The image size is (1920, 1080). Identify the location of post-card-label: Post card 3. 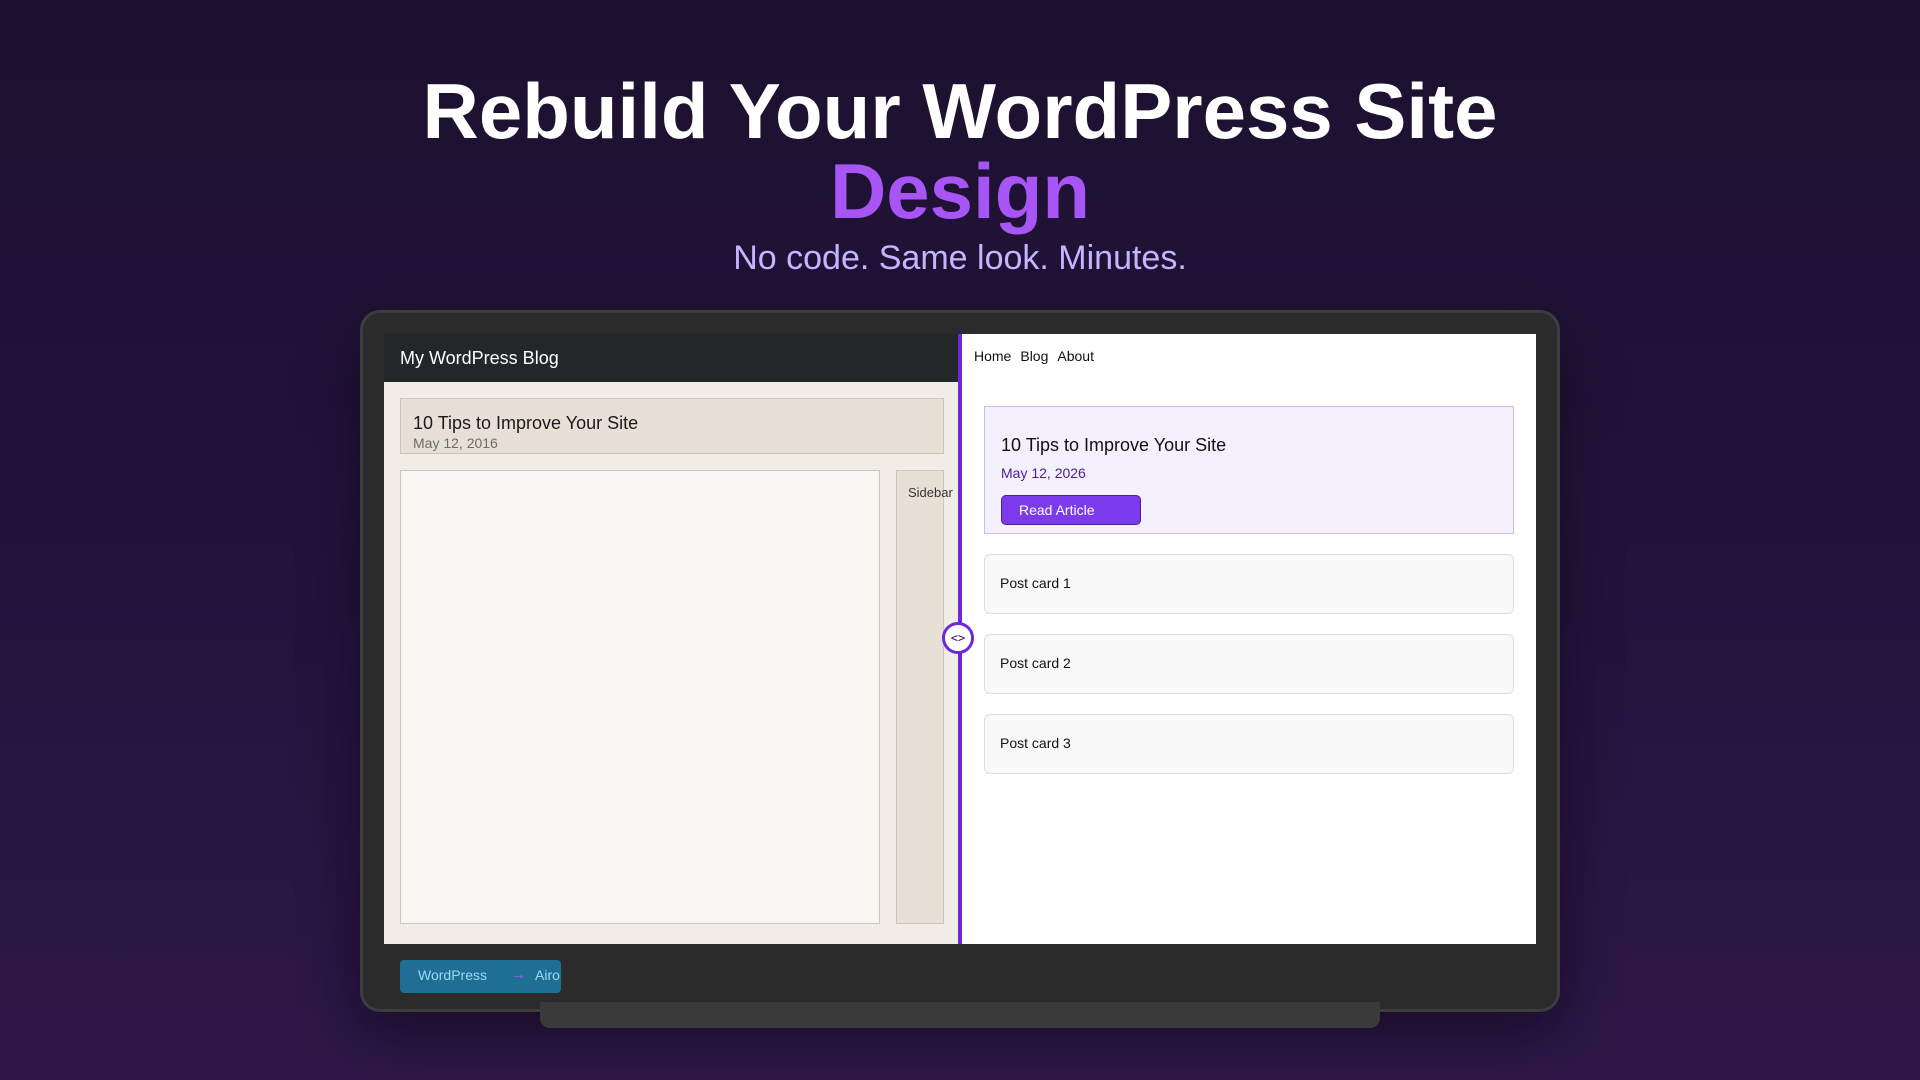
(1035, 743).